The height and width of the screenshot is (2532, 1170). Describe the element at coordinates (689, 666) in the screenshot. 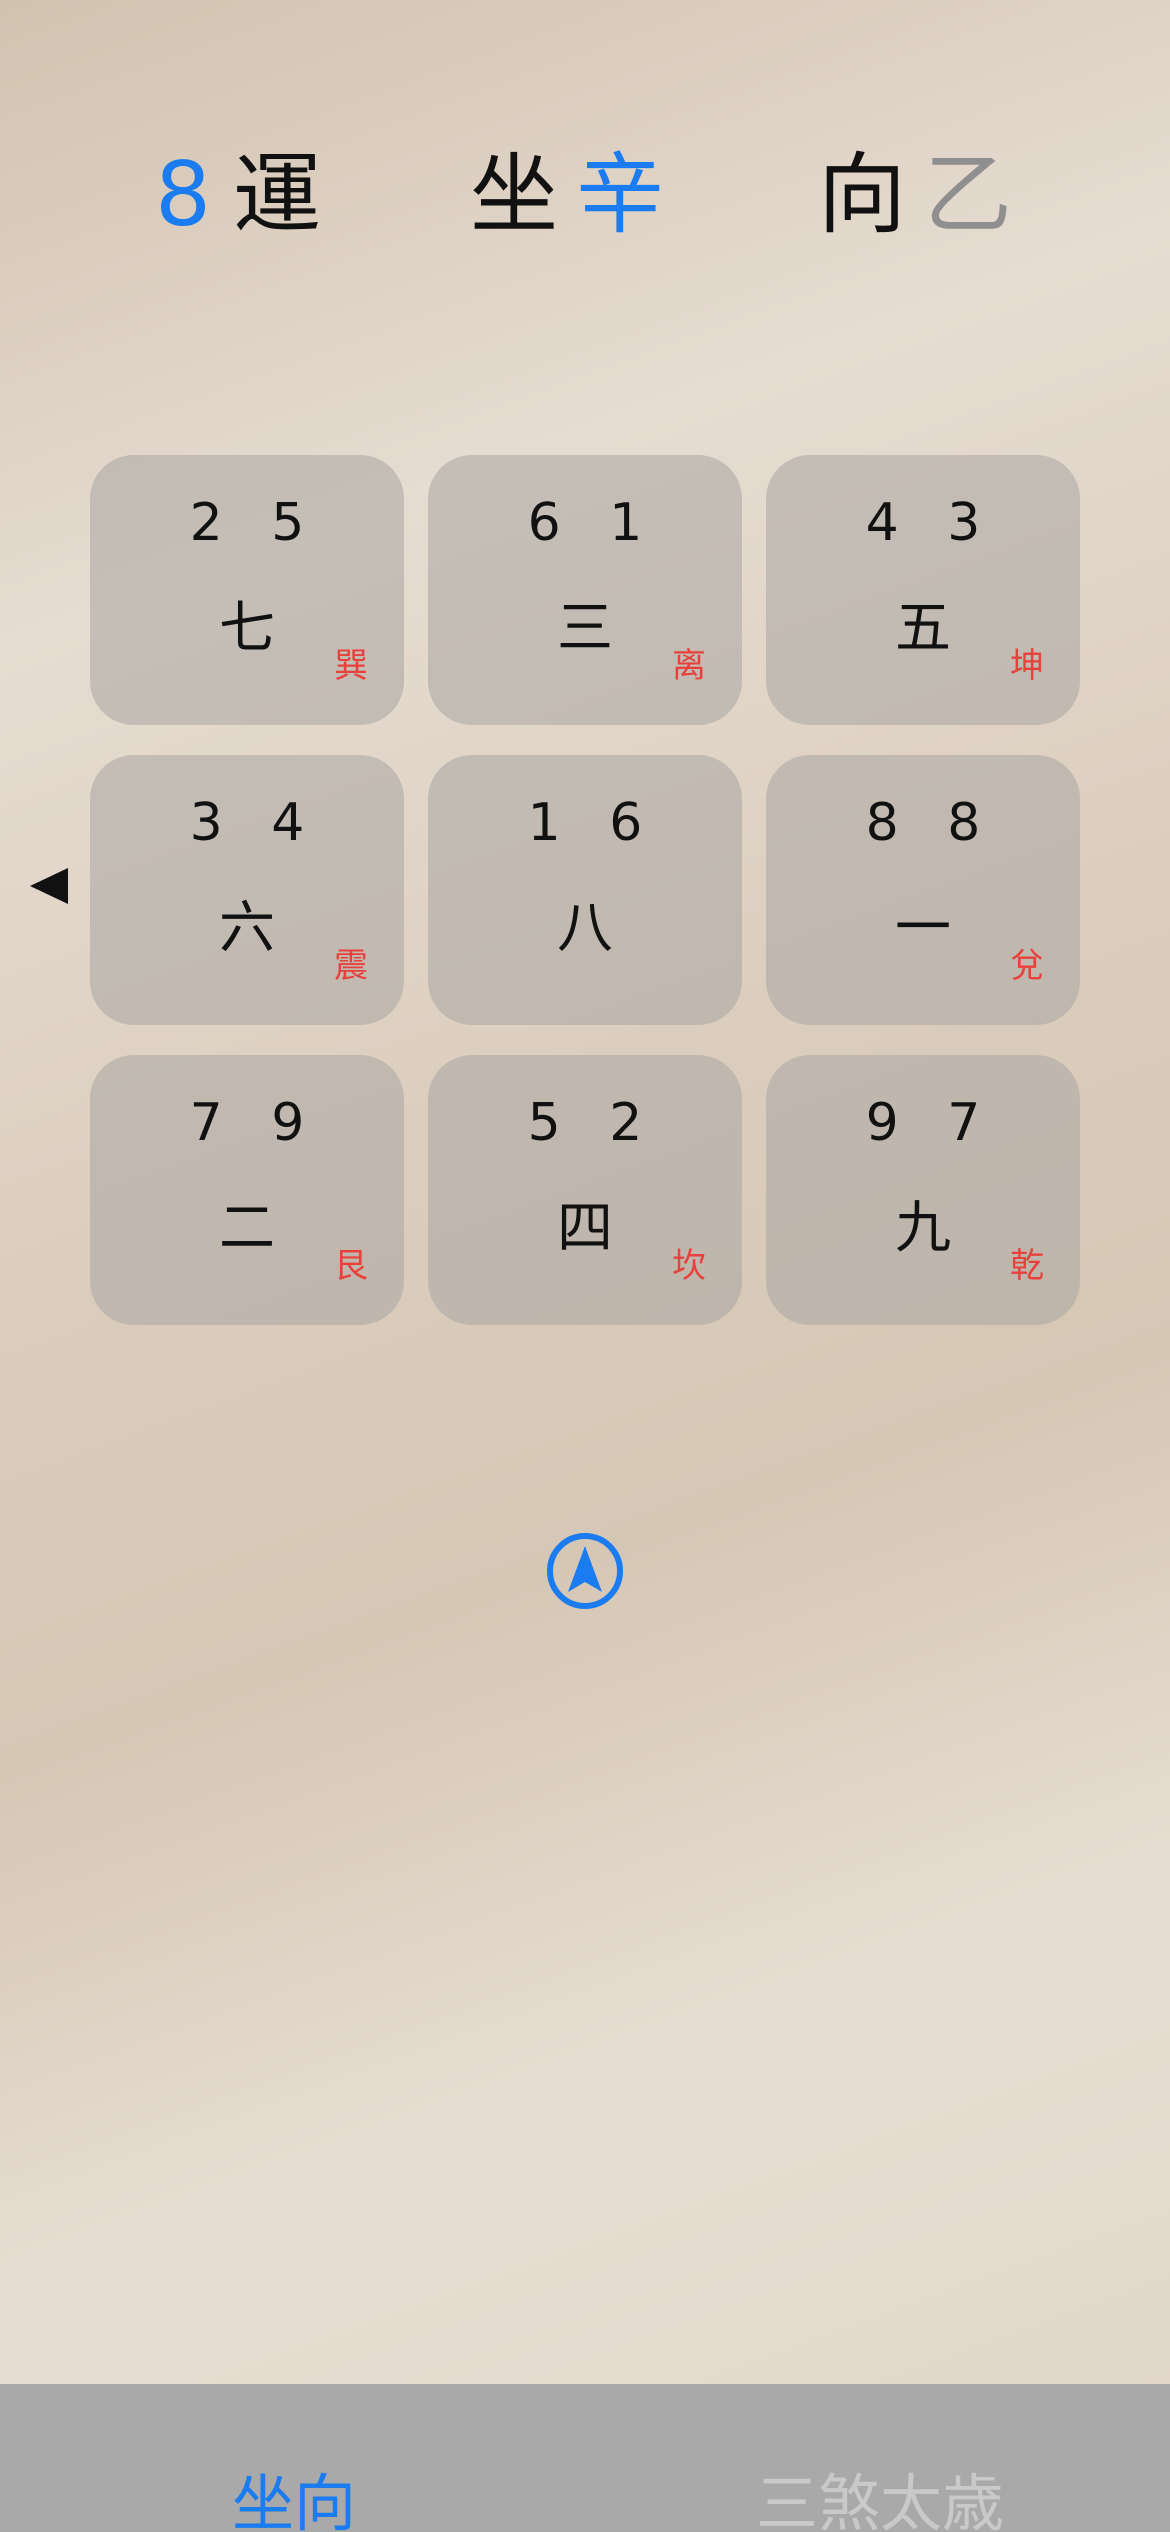

I see `cell-trigram-label: 离` at that location.